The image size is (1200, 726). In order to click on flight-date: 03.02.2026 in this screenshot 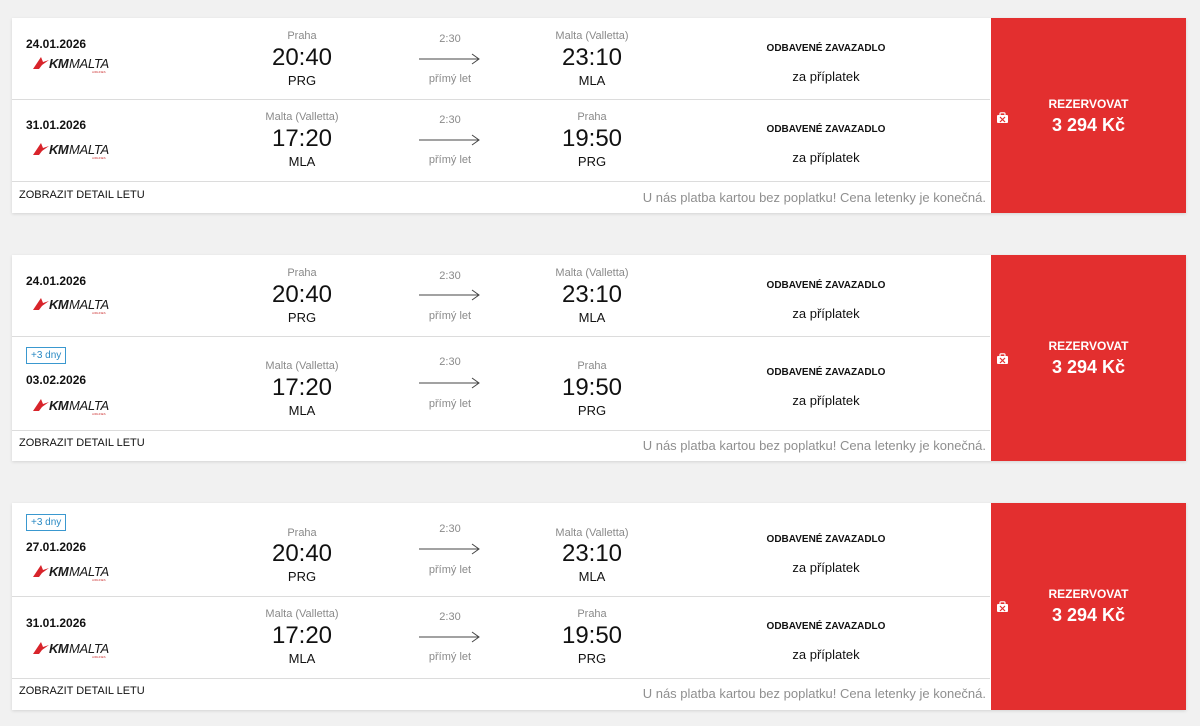, I will do `click(56, 380)`.